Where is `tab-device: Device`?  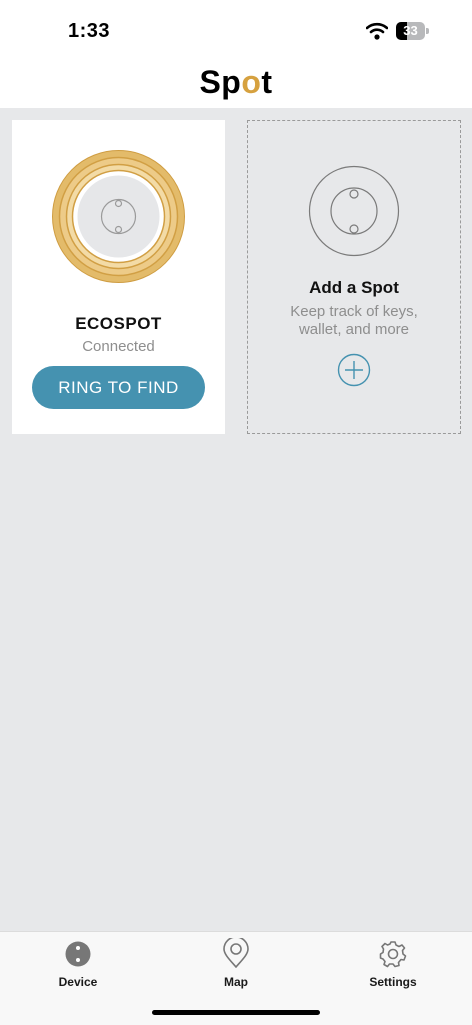 tab-device: Device is located at coordinates (78, 963).